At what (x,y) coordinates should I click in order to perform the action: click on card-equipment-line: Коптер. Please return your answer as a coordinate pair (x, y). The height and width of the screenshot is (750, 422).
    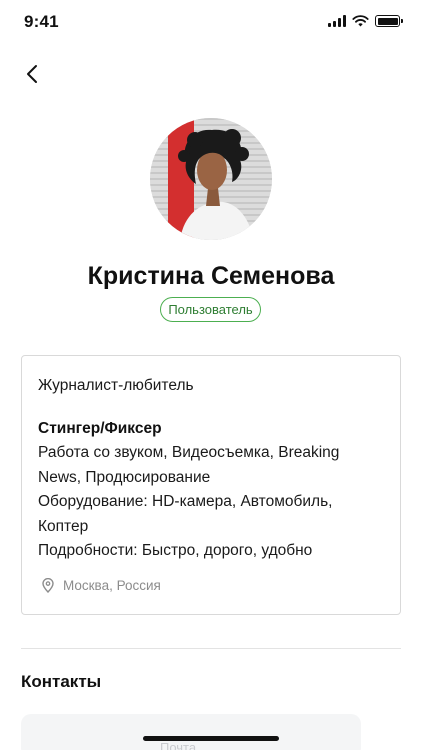
    Looking at the image, I should click on (63, 526).